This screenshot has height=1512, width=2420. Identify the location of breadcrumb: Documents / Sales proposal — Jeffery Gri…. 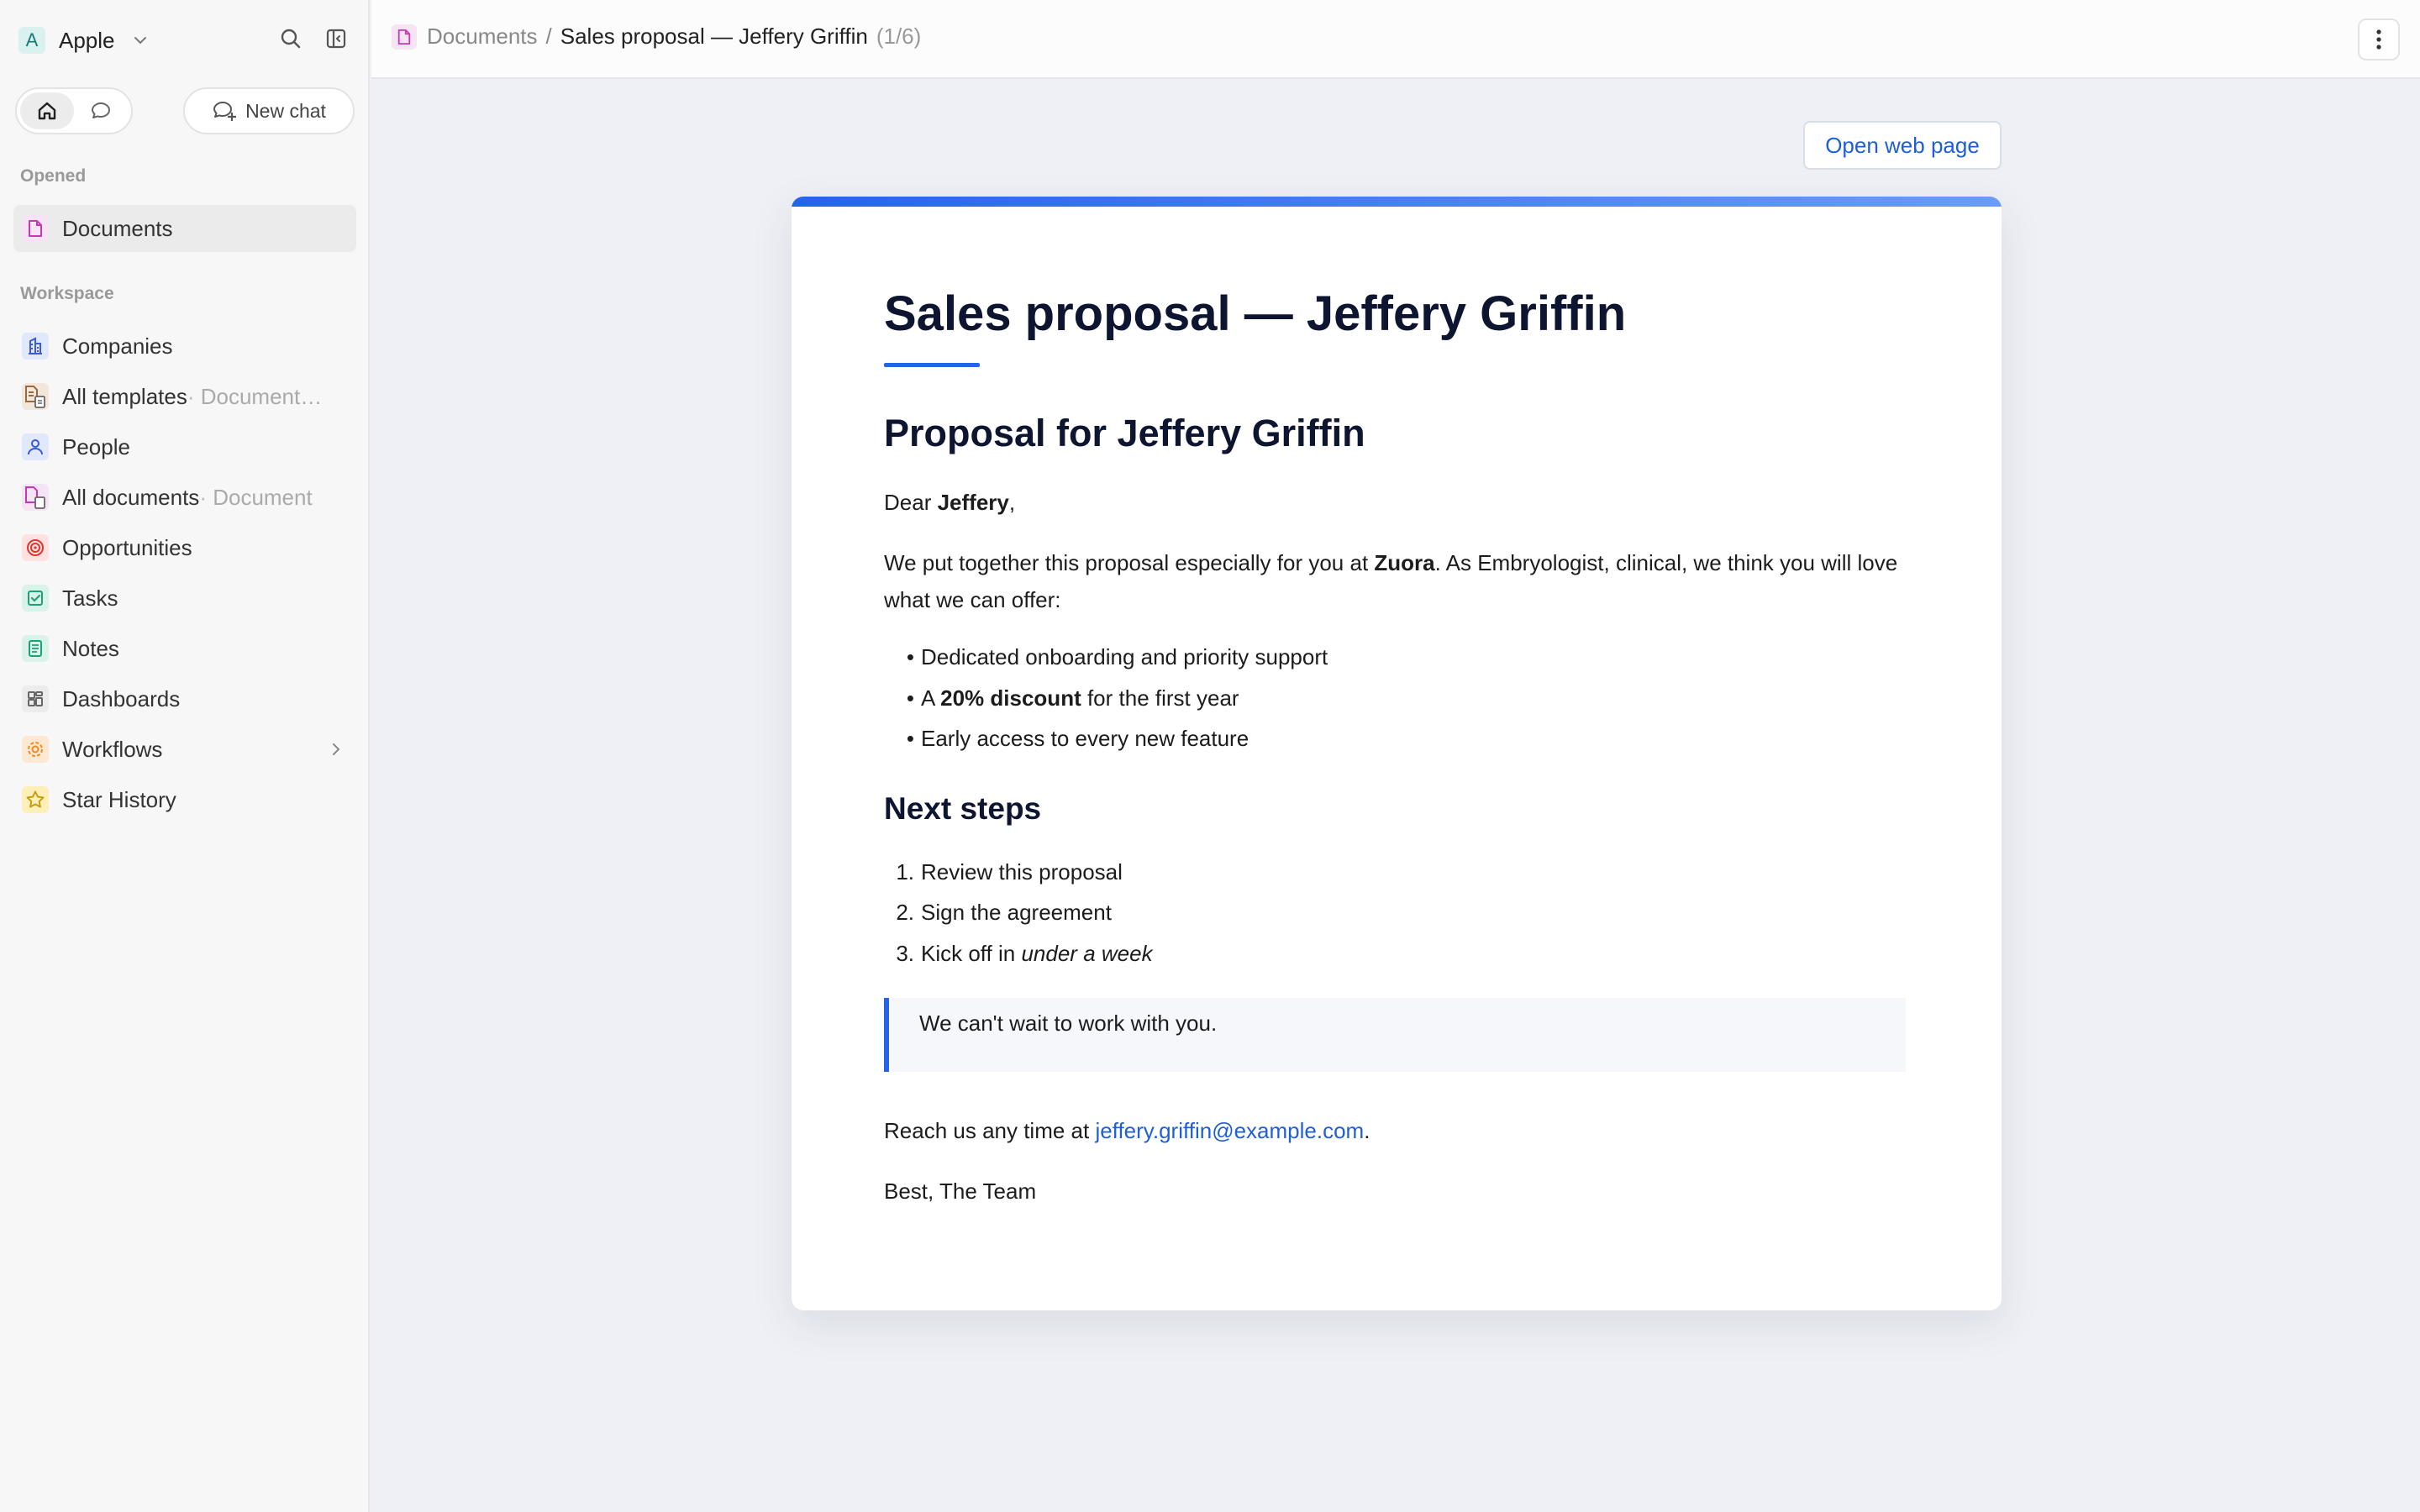
(657, 37).